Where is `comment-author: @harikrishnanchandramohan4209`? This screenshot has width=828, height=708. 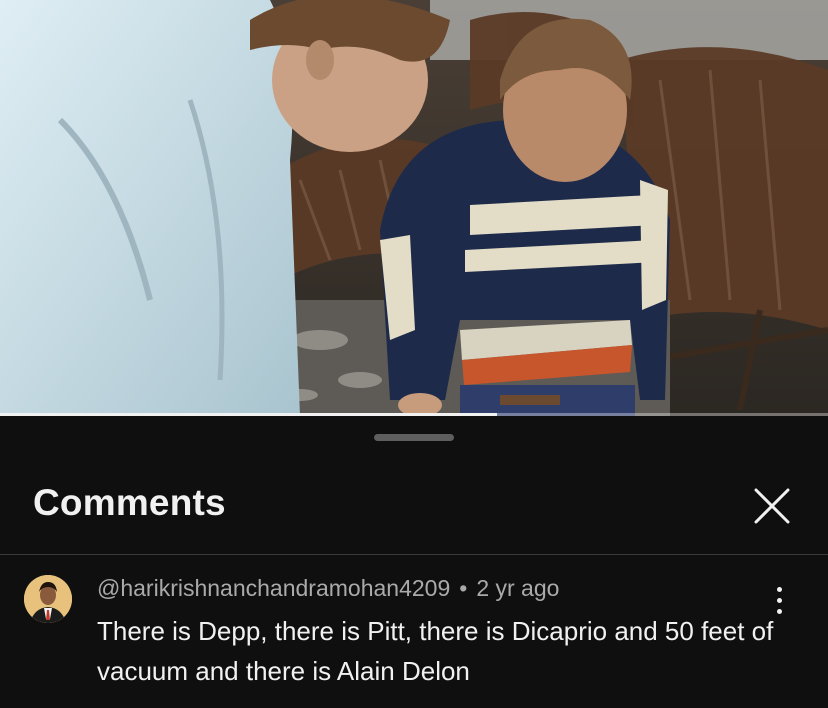
comment-author: @harikrishnanchandramohan4209 is located at coordinates (273, 588).